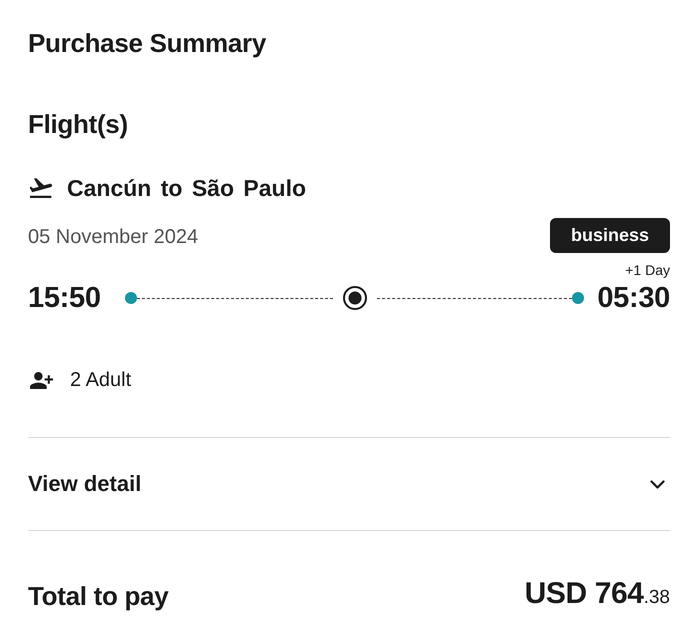  I want to click on flight-date: 05 November 2024, so click(113, 237).